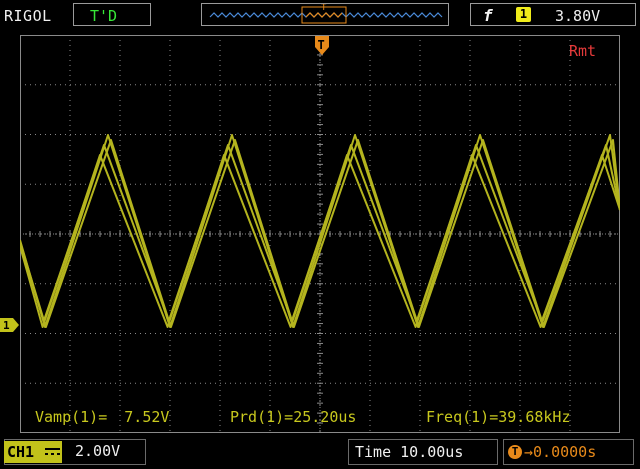  I want to click on memory-depth-bar: T, so click(325, 14).